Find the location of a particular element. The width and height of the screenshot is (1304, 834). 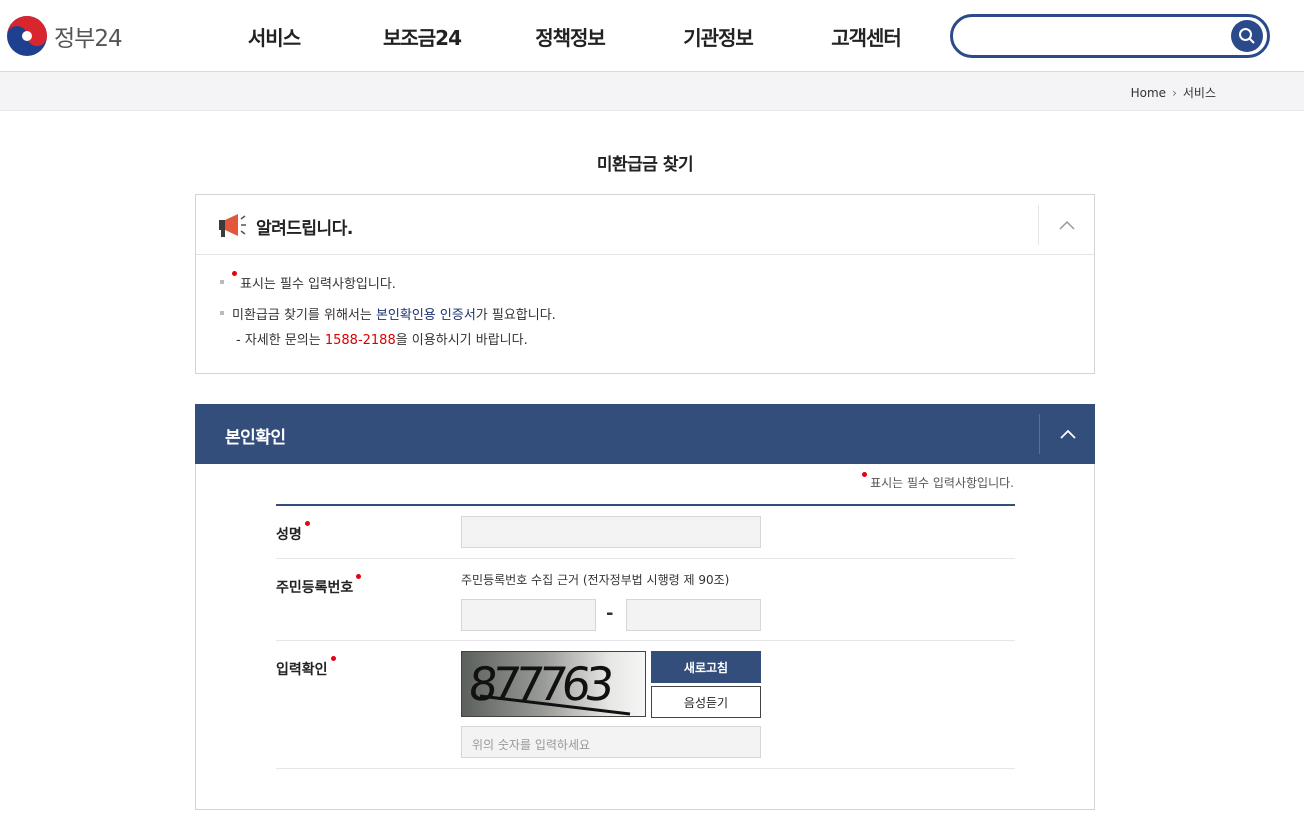

rrn-back-input is located at coordinates (693, 615).